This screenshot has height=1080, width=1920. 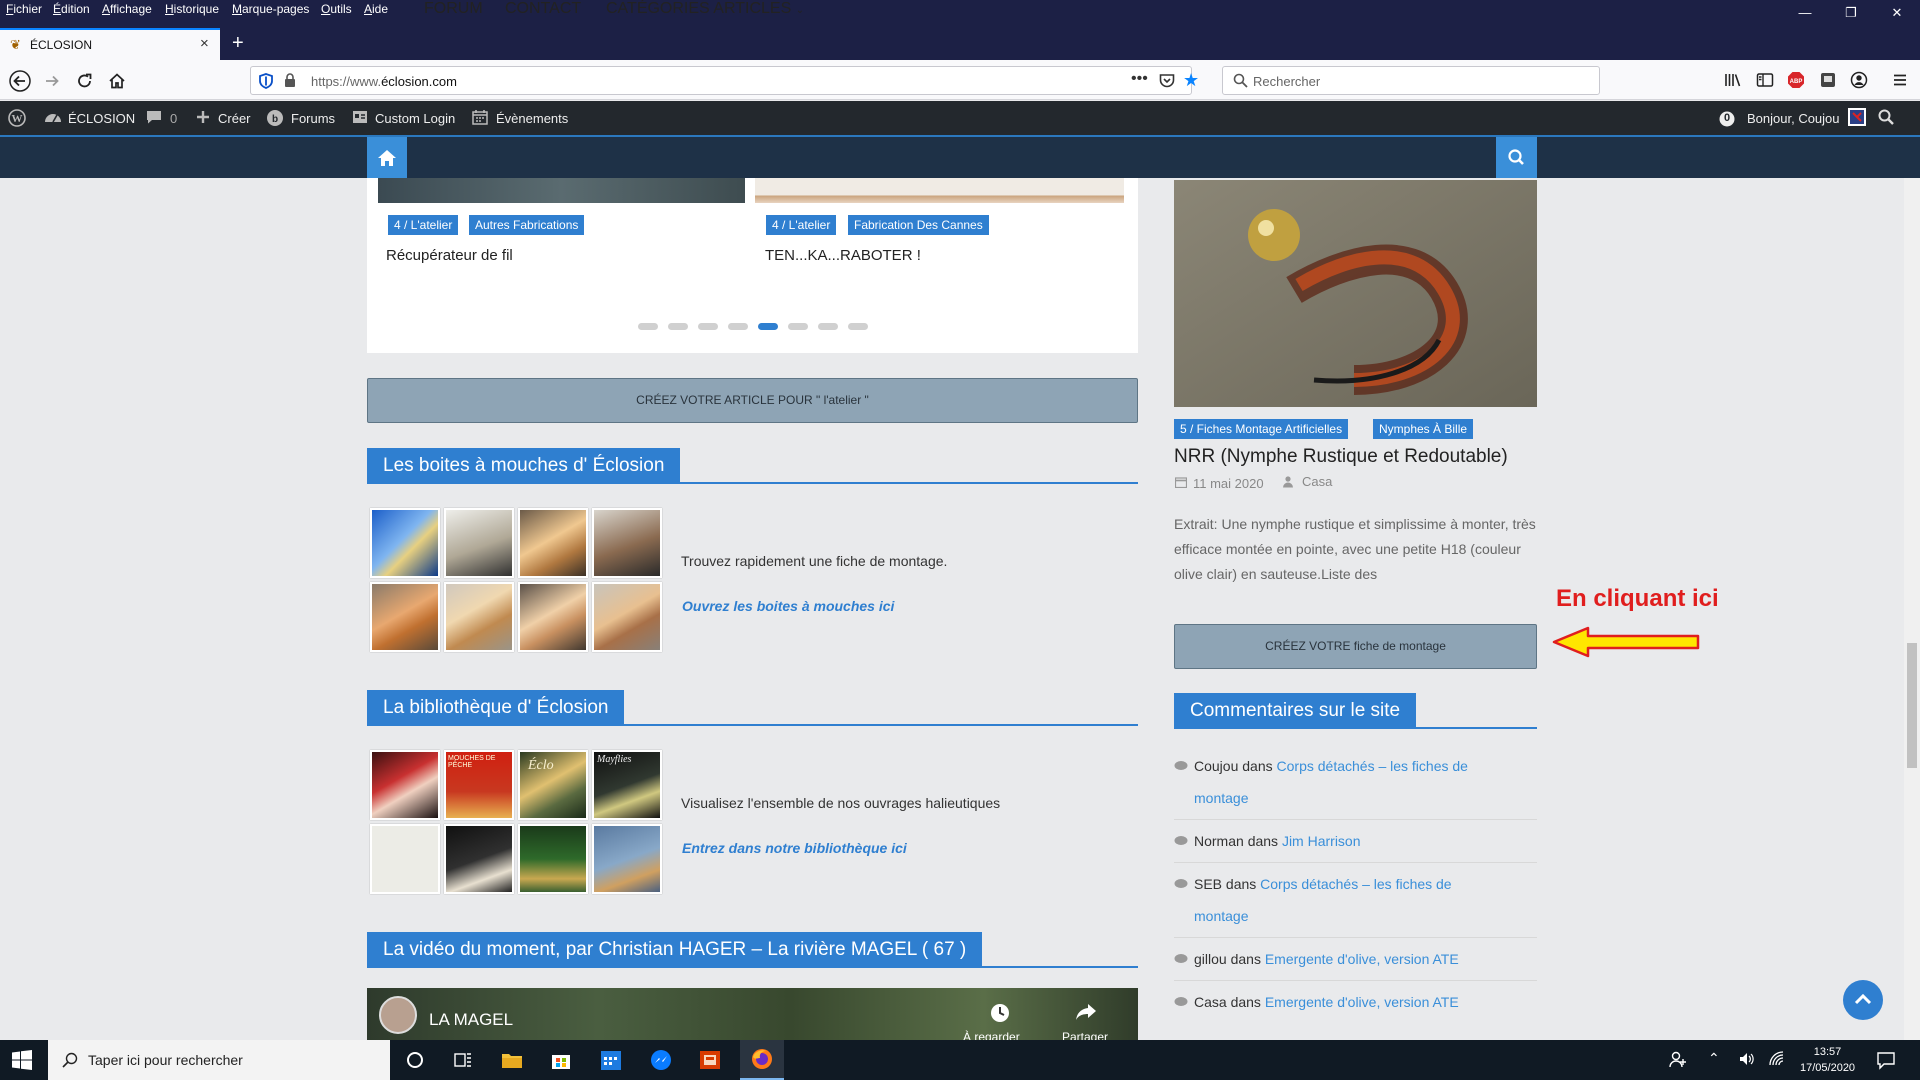 I want to click on create-fiche-montage-button: CRÉEZ VOTRE fiche de montage, so click(x=1355, y=646).